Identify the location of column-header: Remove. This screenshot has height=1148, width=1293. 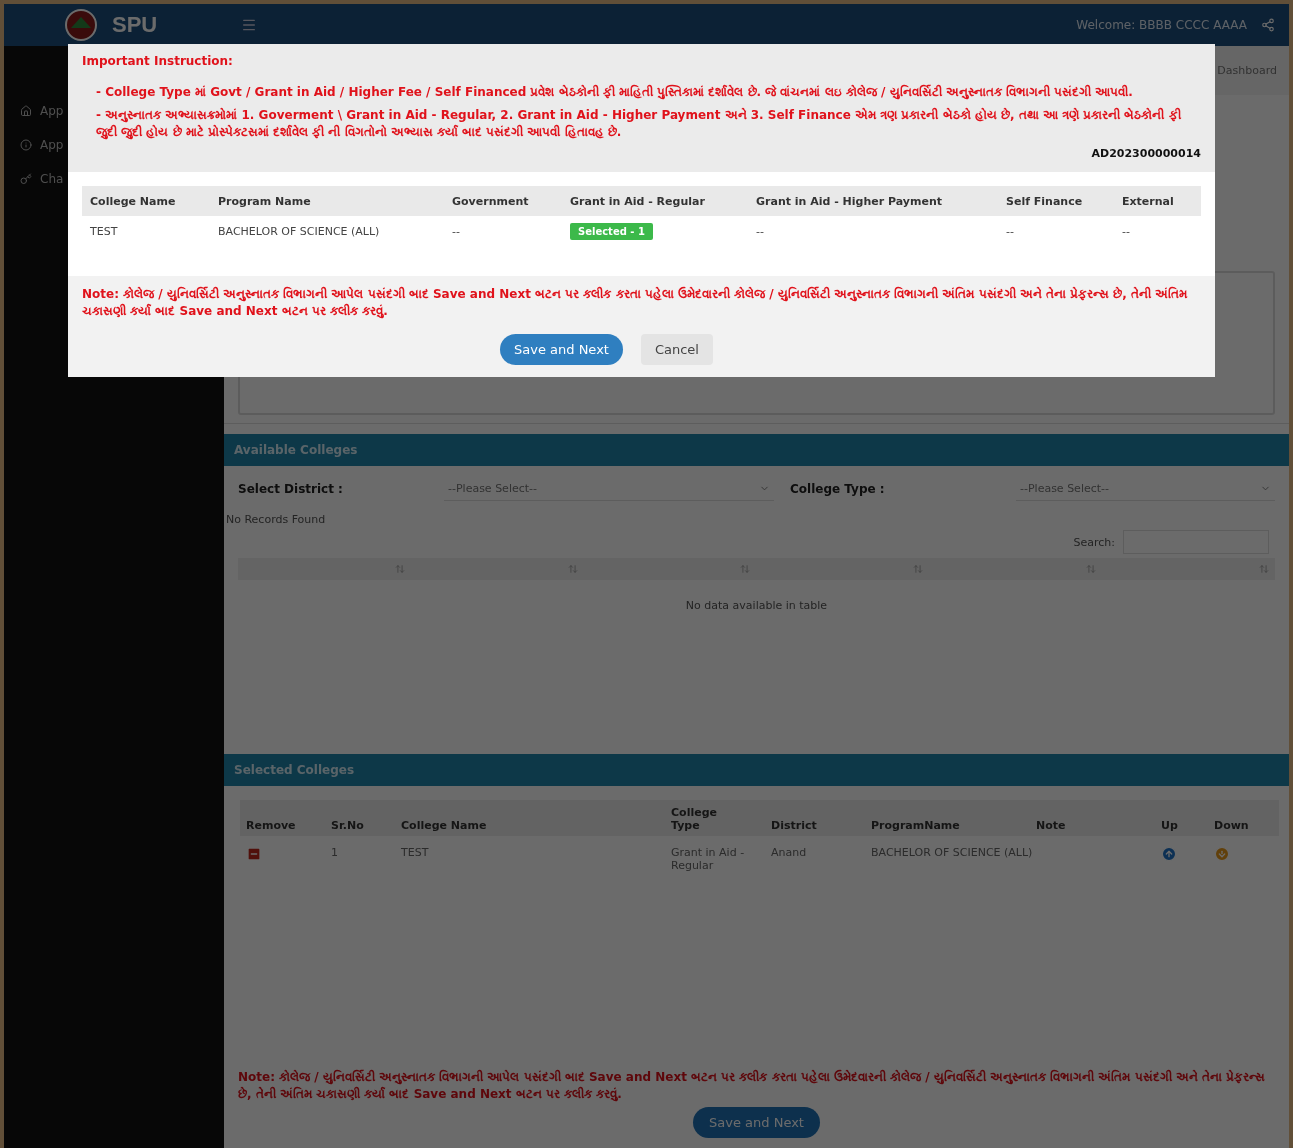
(271, 825).